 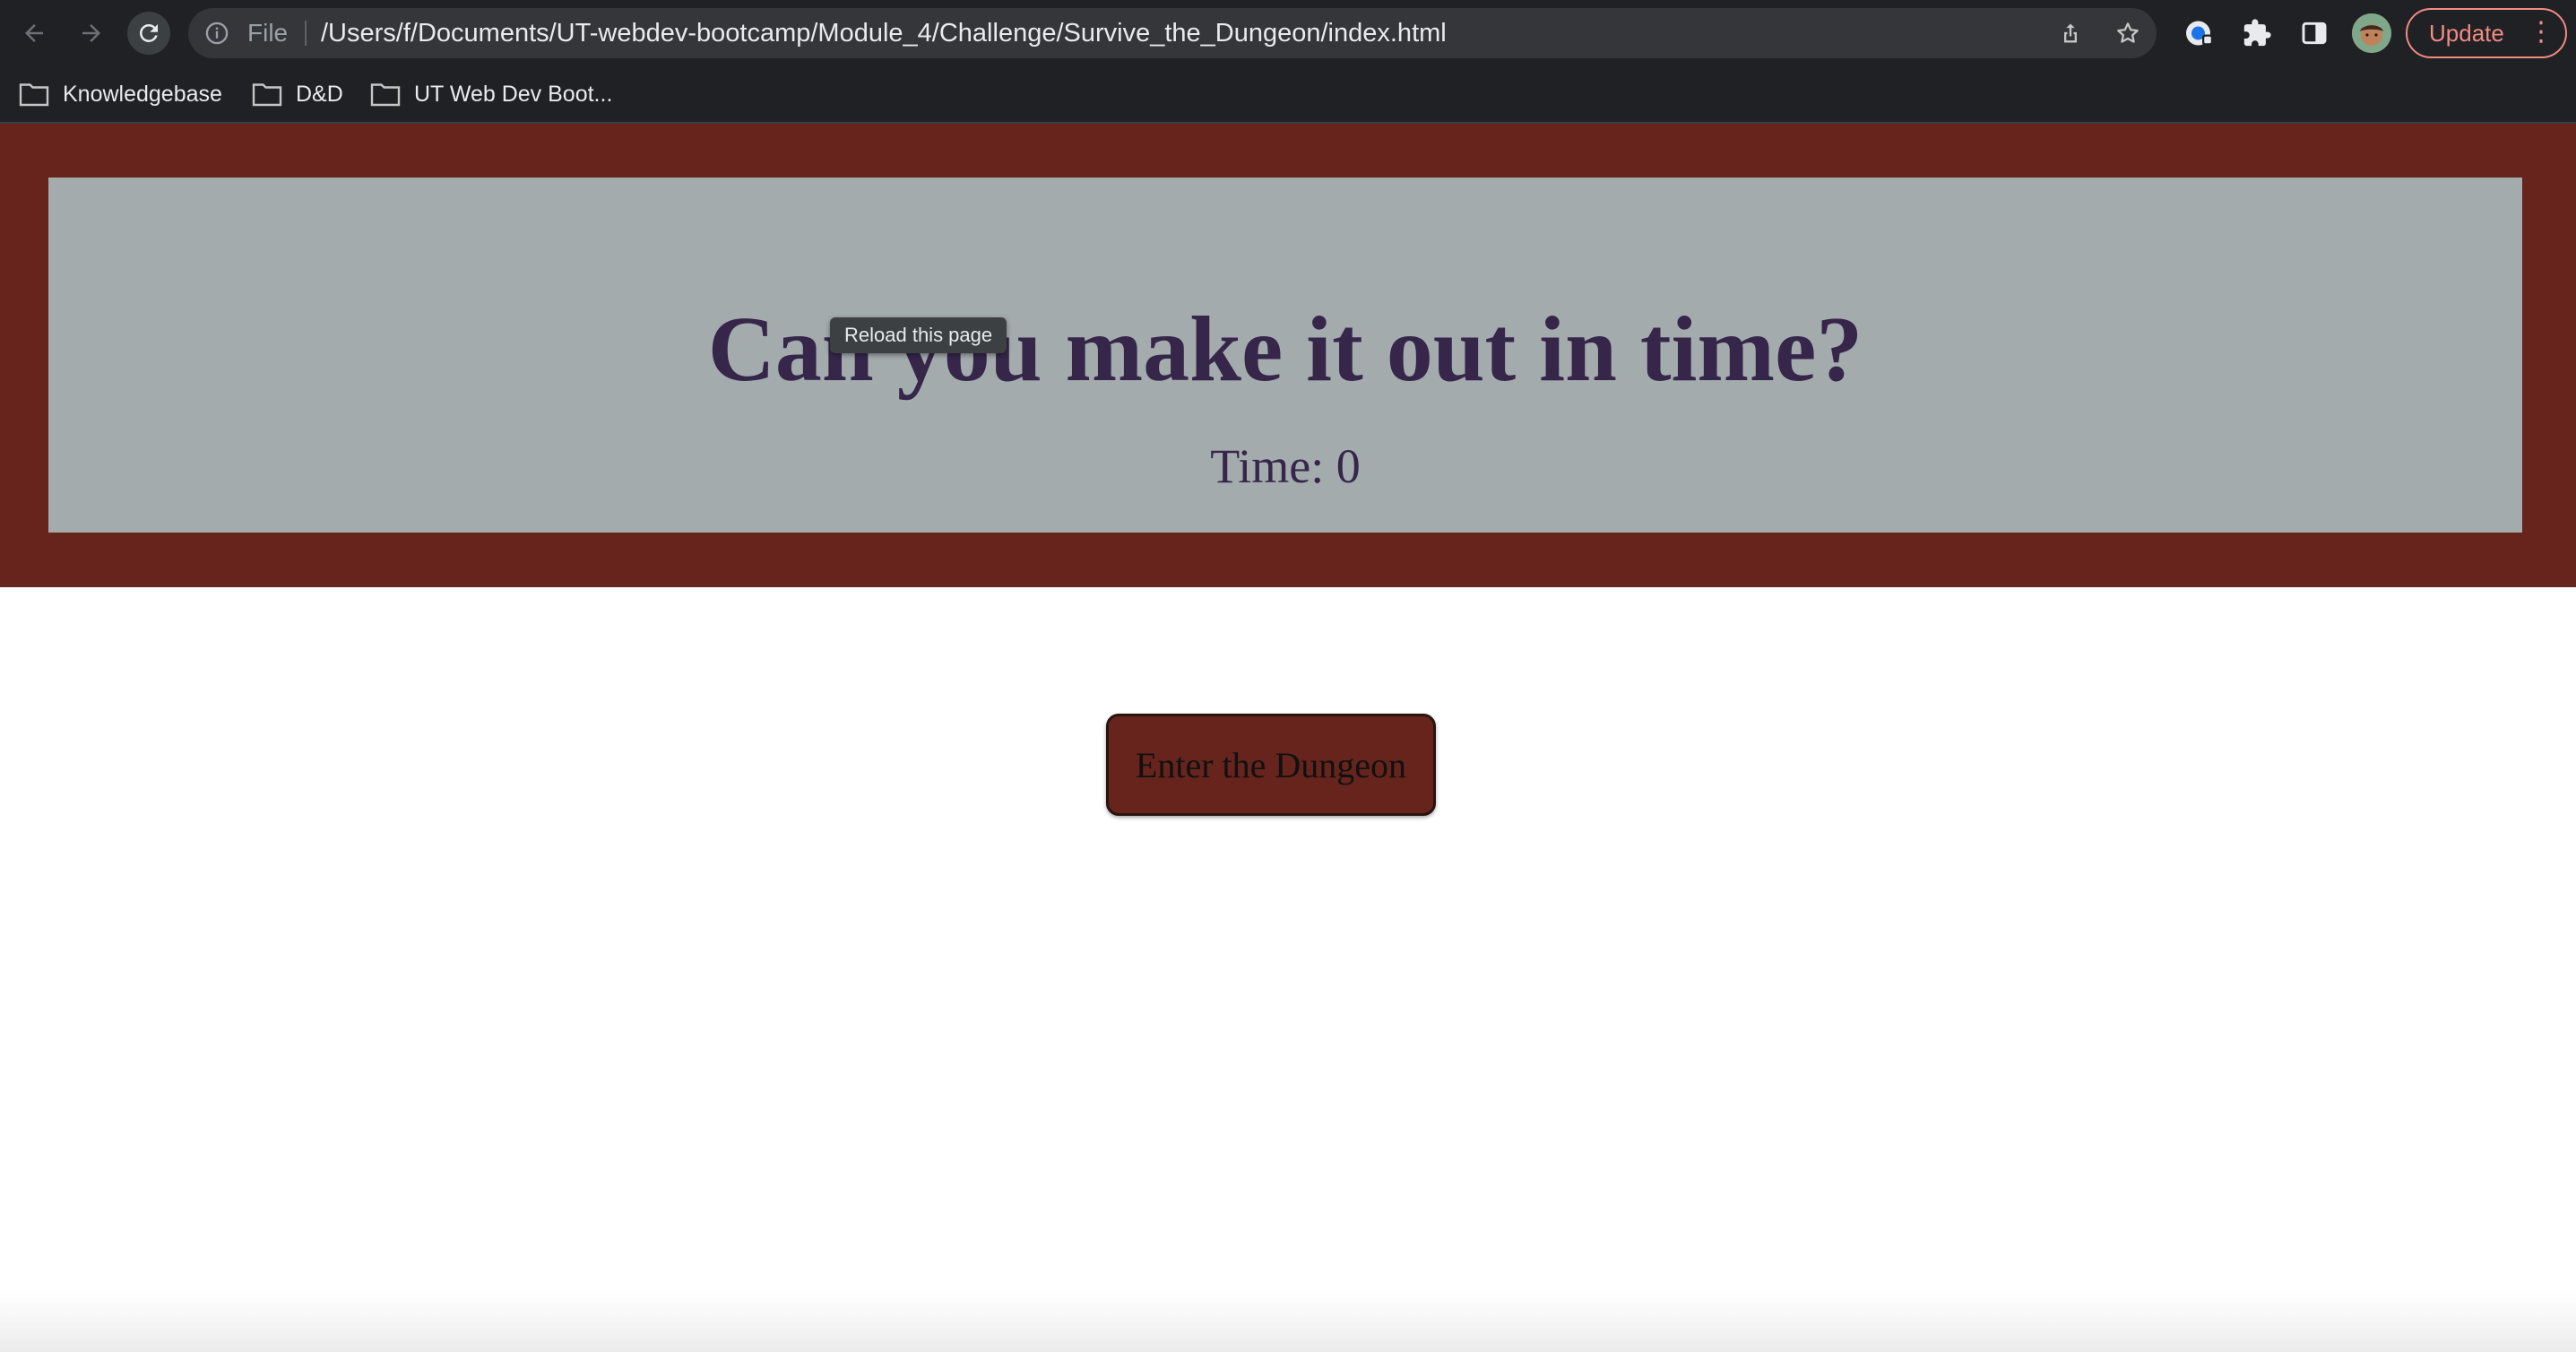 I want to click on page-title: Can you make it out in time?, so click(x=1285, y=349).